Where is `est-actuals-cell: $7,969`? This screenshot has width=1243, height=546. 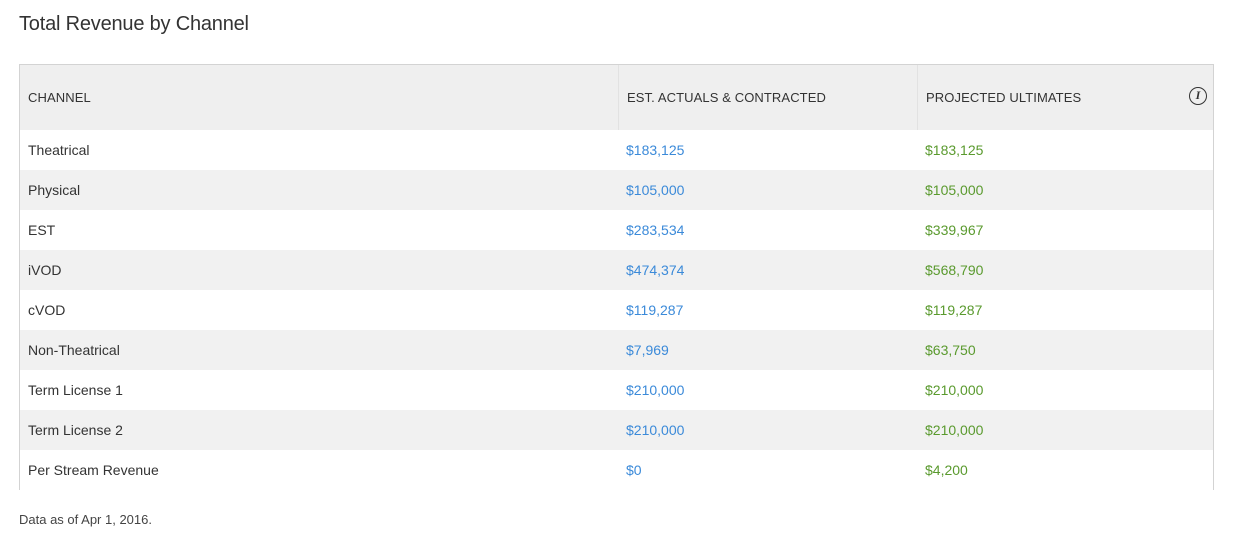 est-actuals-cell: $7,969 is located at coordinates (647, 350).